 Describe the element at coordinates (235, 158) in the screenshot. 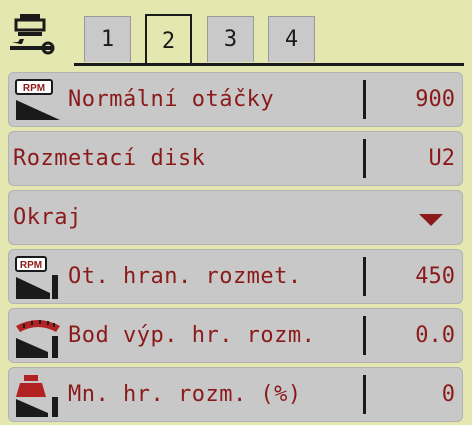

I see `row-spreading-disc: Rozmetací disk U2` at that location.